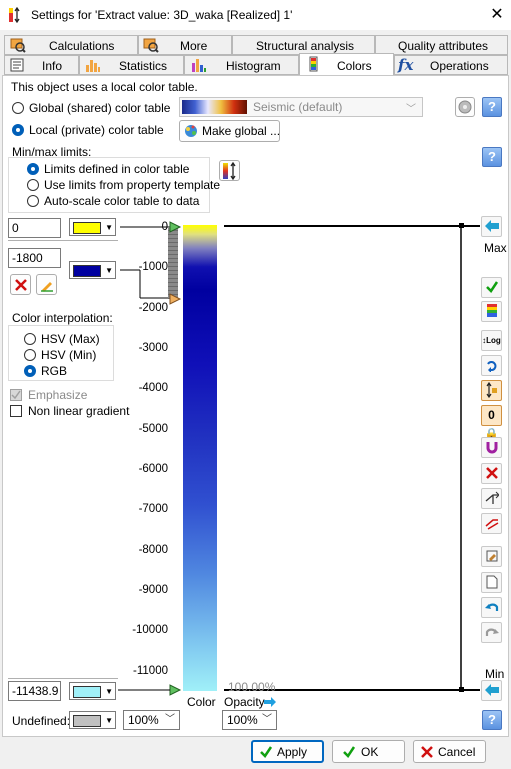  What do you see at coordinates (87, 692) in the screenshot?
I see `min-color-swatch` at bounding box center [87, 692].